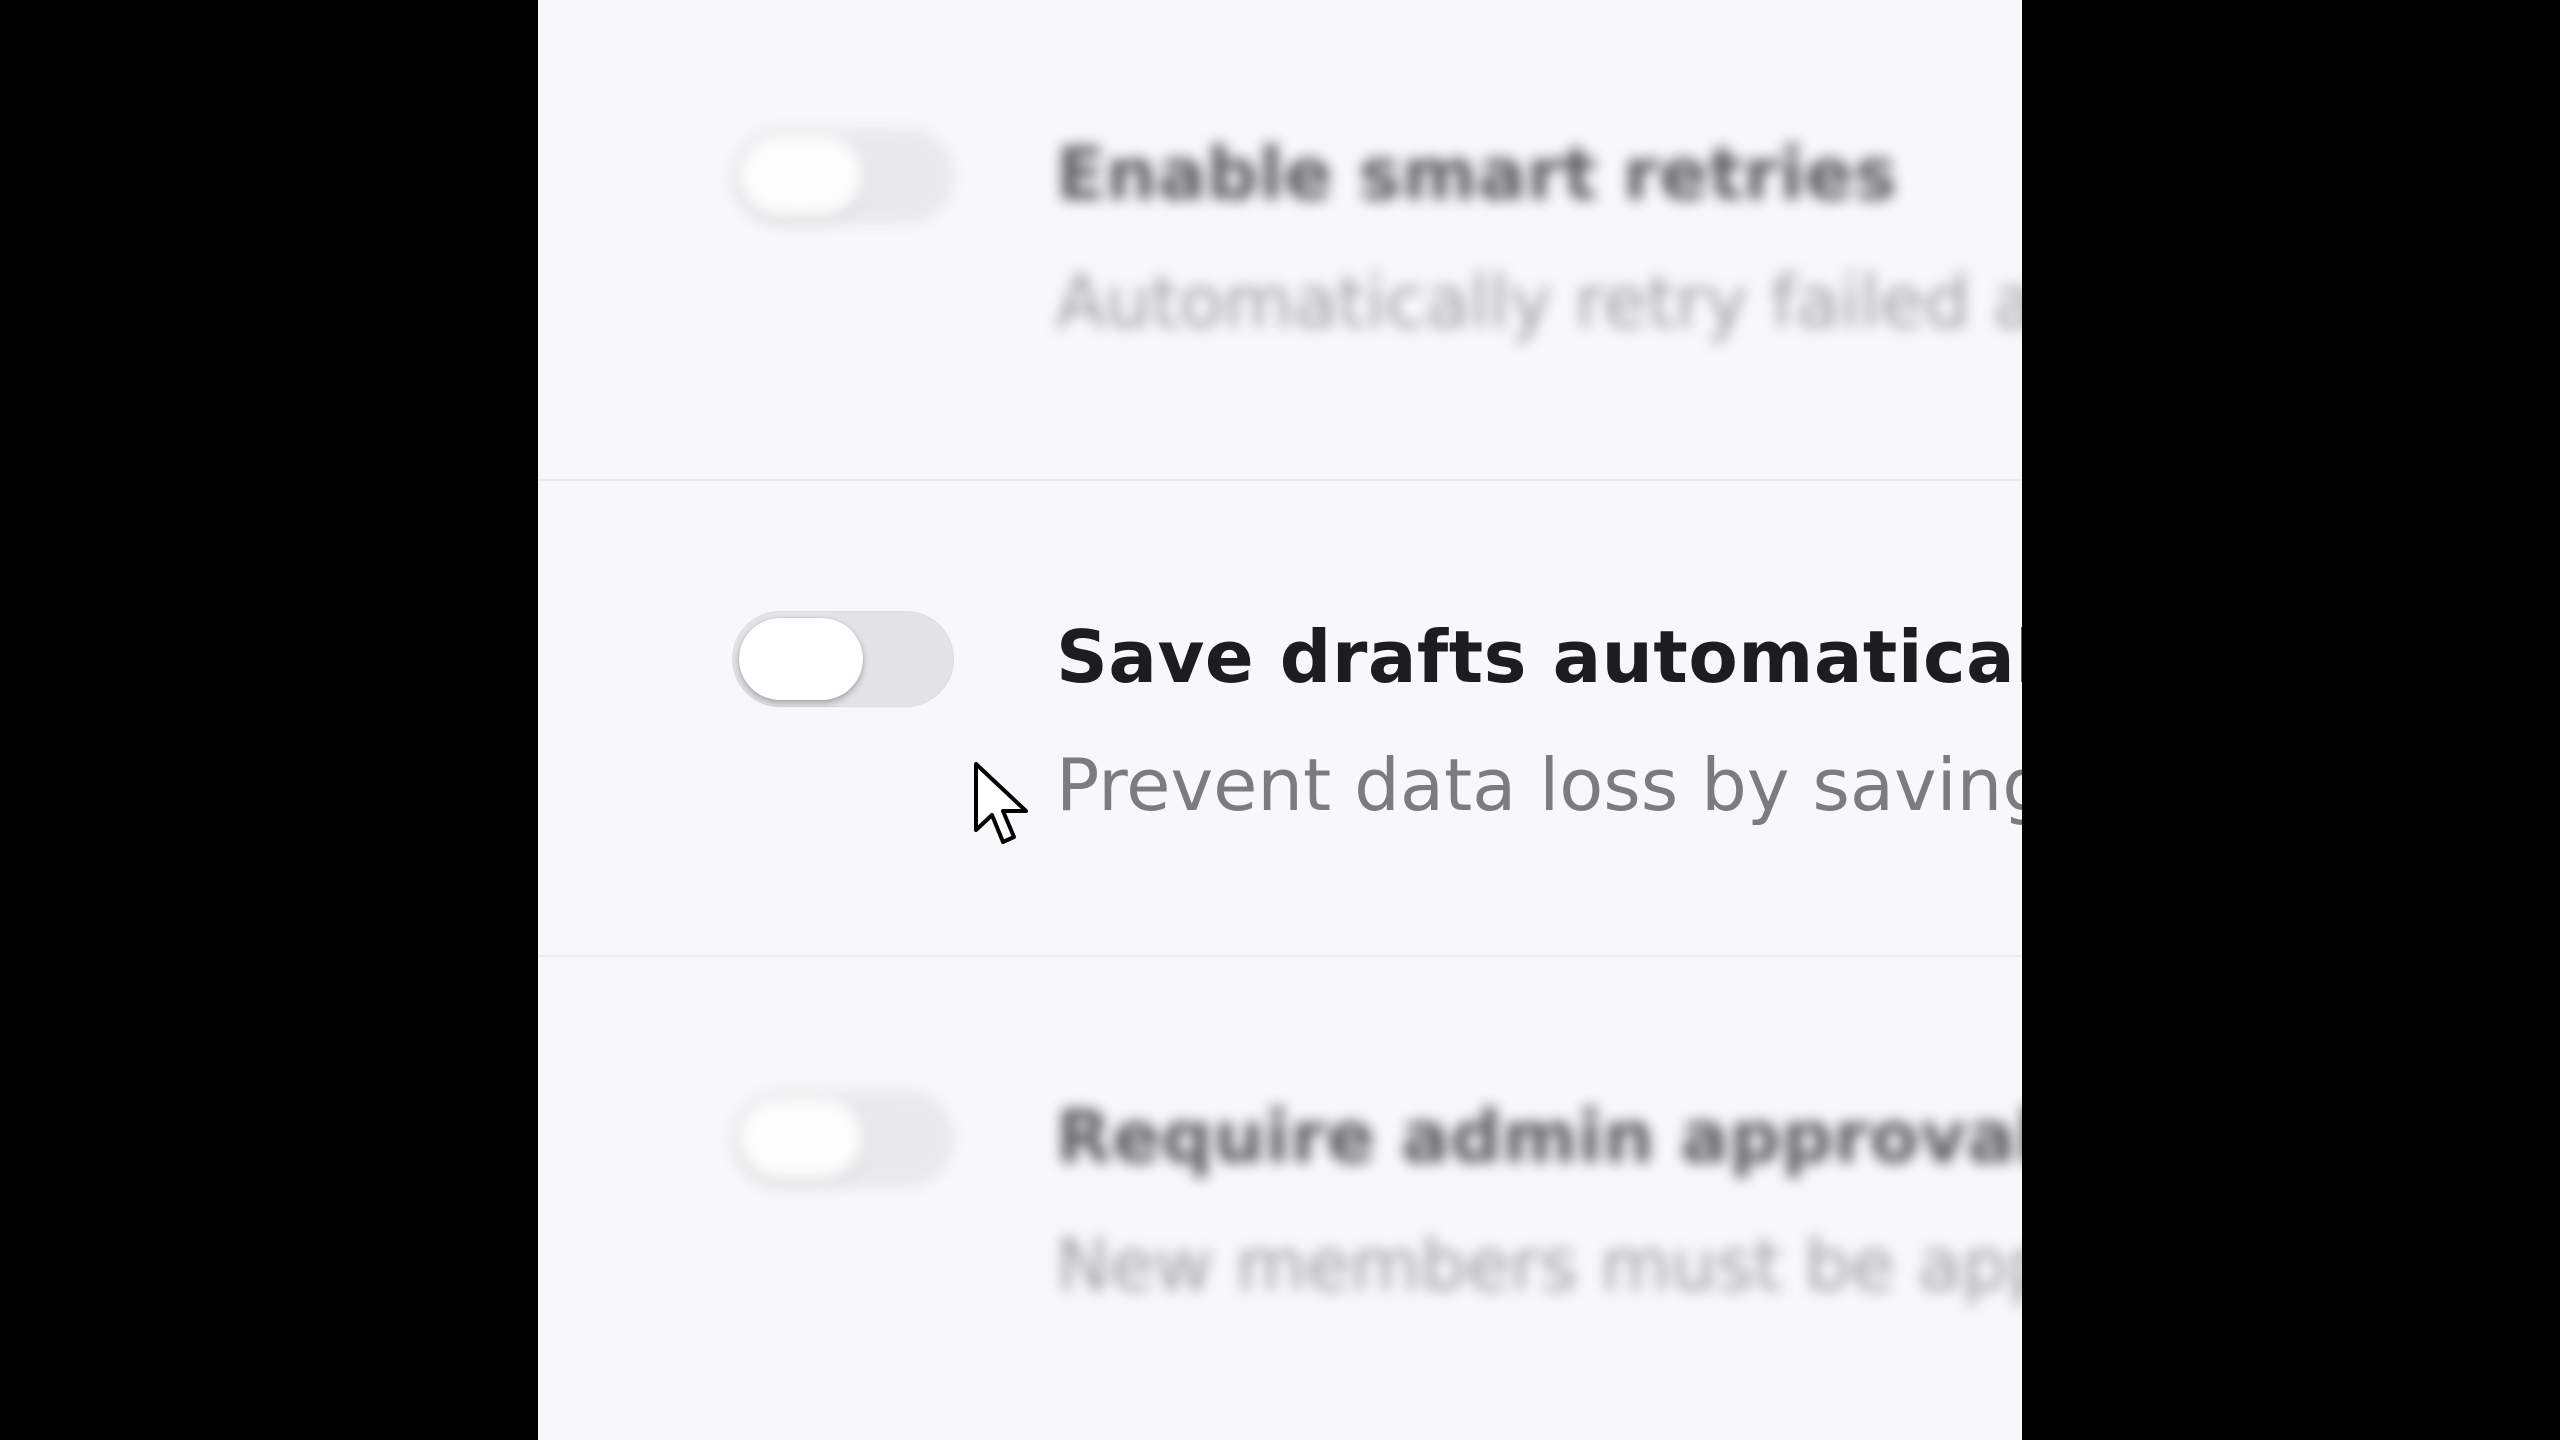  What do you see at coordinates (1539, 1137) in the screenshot?
I see `setting-title: Require admin approval` at bounding box center [1539, 1137].